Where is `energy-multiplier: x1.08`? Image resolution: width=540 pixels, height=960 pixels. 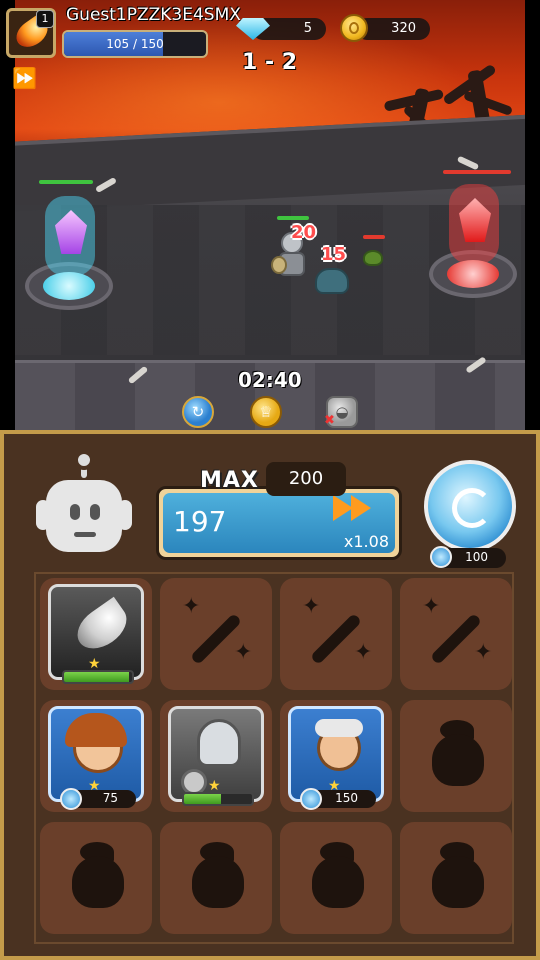
energy-multiplier: x1.08 is located at coordinates (366, 541).